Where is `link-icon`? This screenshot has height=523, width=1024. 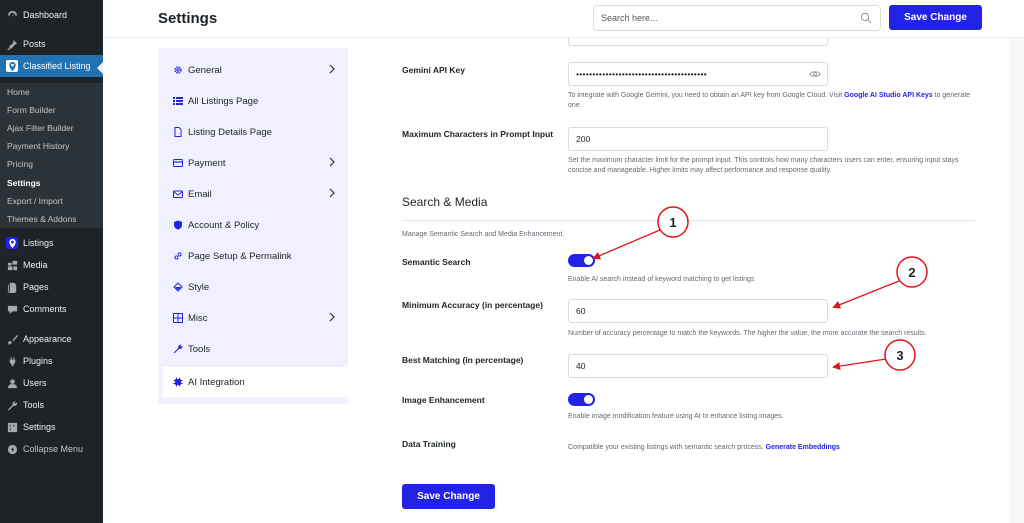
link-icon is located at coordinates (177, 256).